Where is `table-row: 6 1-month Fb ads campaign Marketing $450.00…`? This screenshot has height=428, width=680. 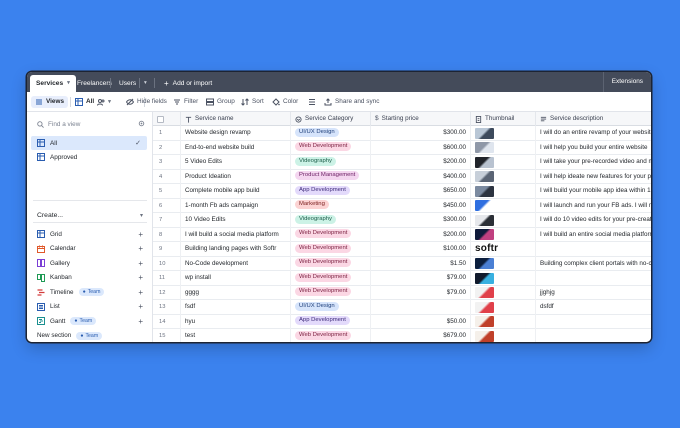
table-row: 6 1-month Fb ads campaign Marketing $450.00… is located at coordinates (402, 206).